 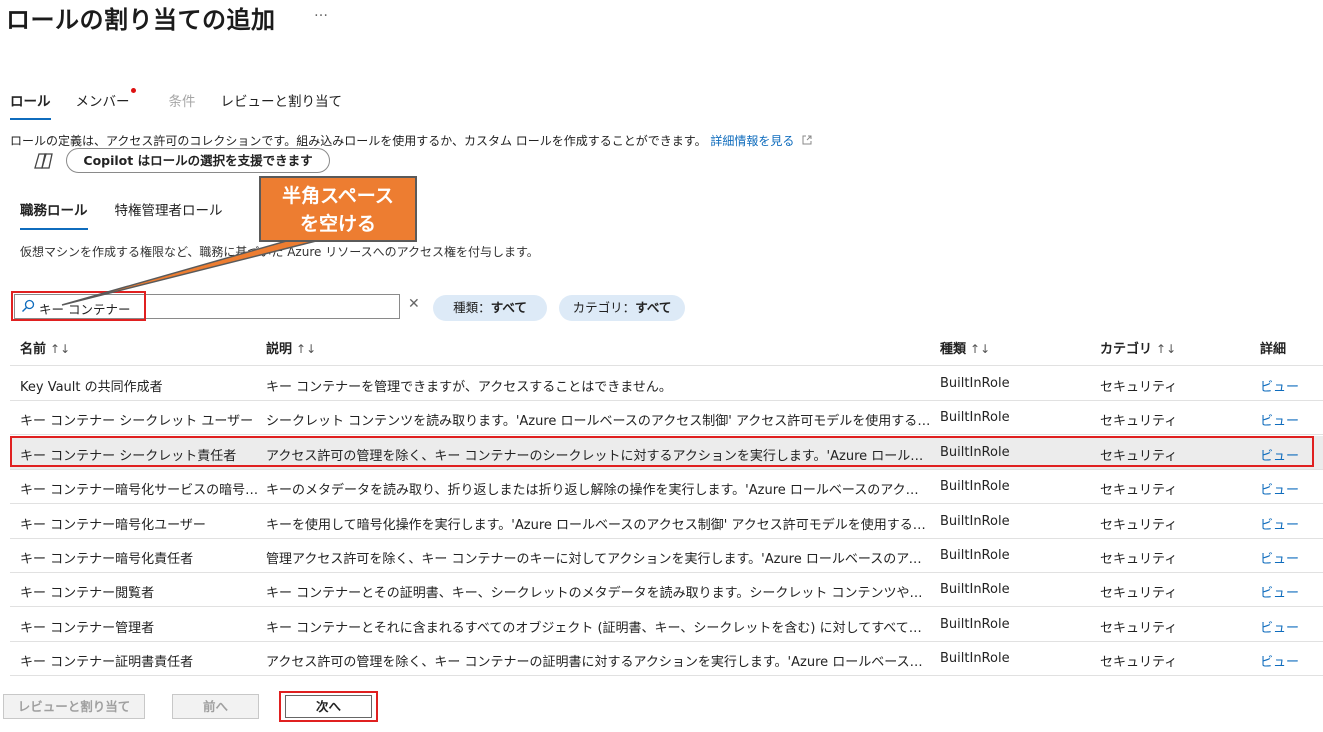 I want to click on tab-role-label: ロール, so click(x=30, y=102).